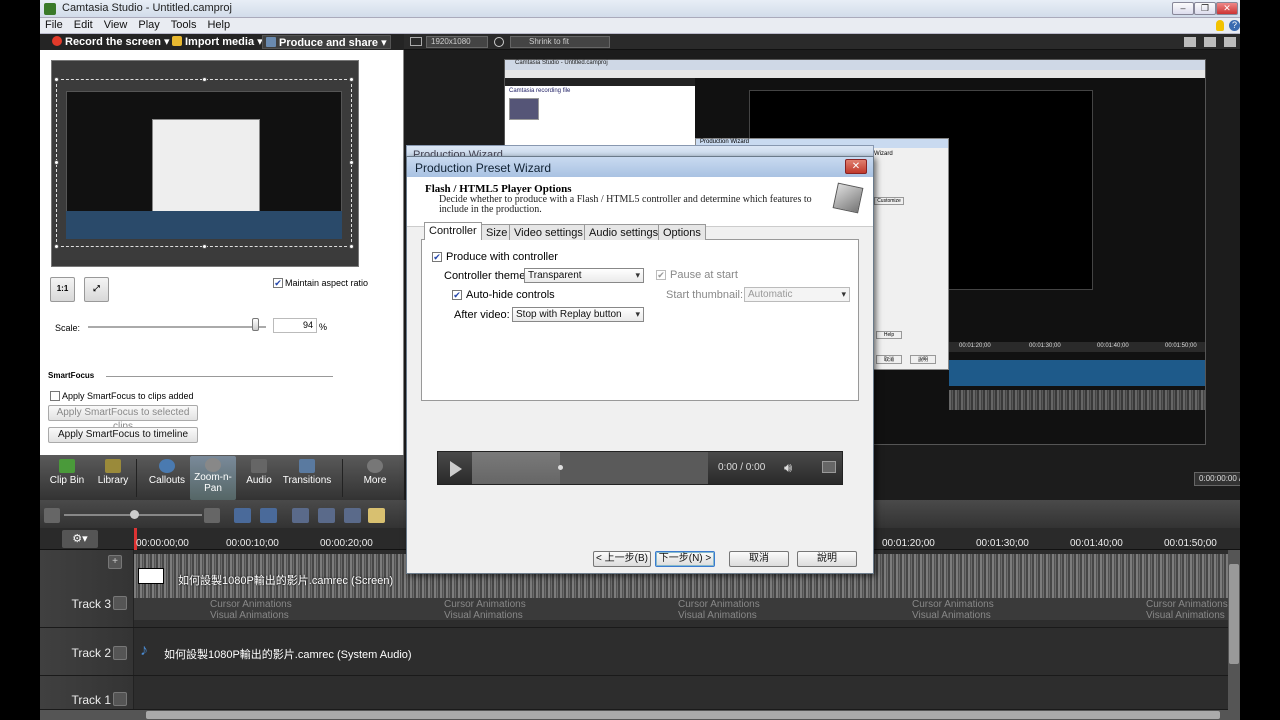 The image size is (1280, 720). What do you see at coordinates (1230, 42) in the screenshot?
I see `full-screen-icon` at bounding box center [1230, 42].